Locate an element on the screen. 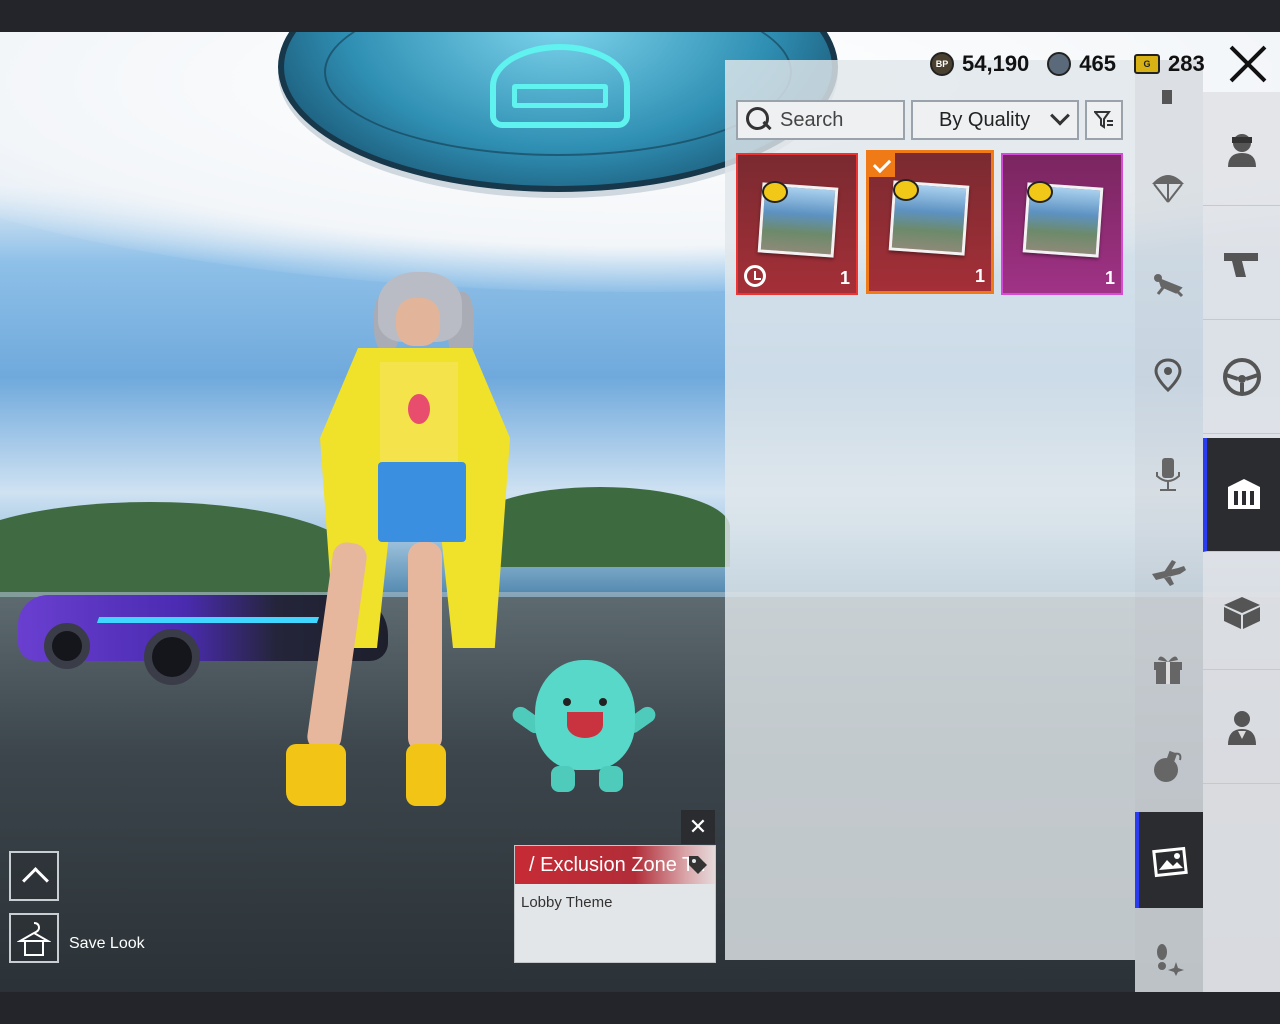  close-button is located at coordinates (1248, 64).